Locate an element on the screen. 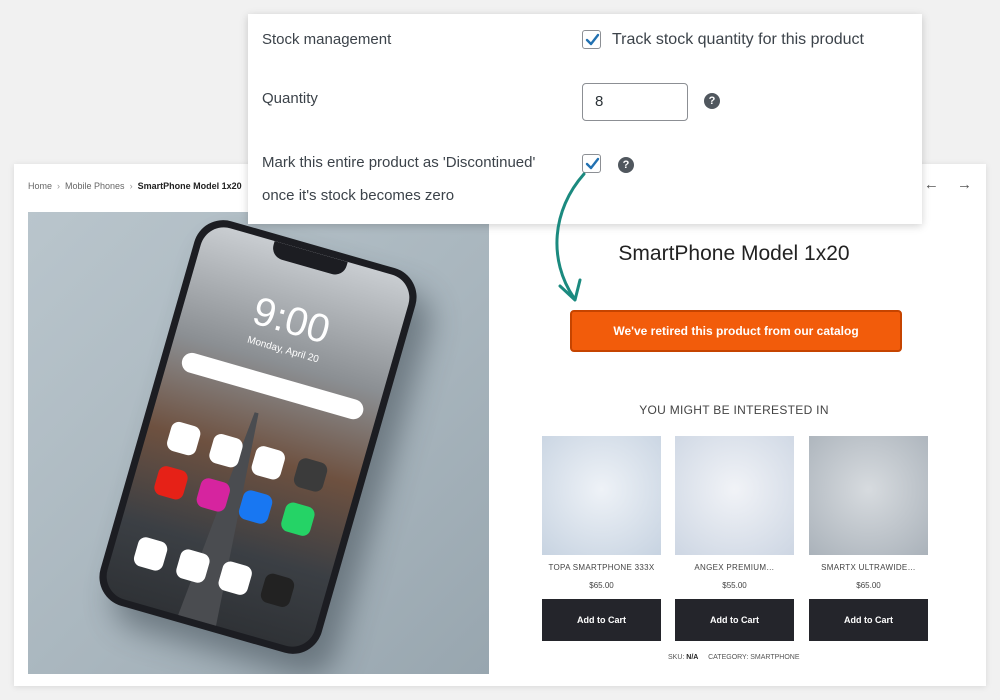 This screenshot has width=1000, height=700. breadcrumb-home: Home is located at coordinates (40, 186).